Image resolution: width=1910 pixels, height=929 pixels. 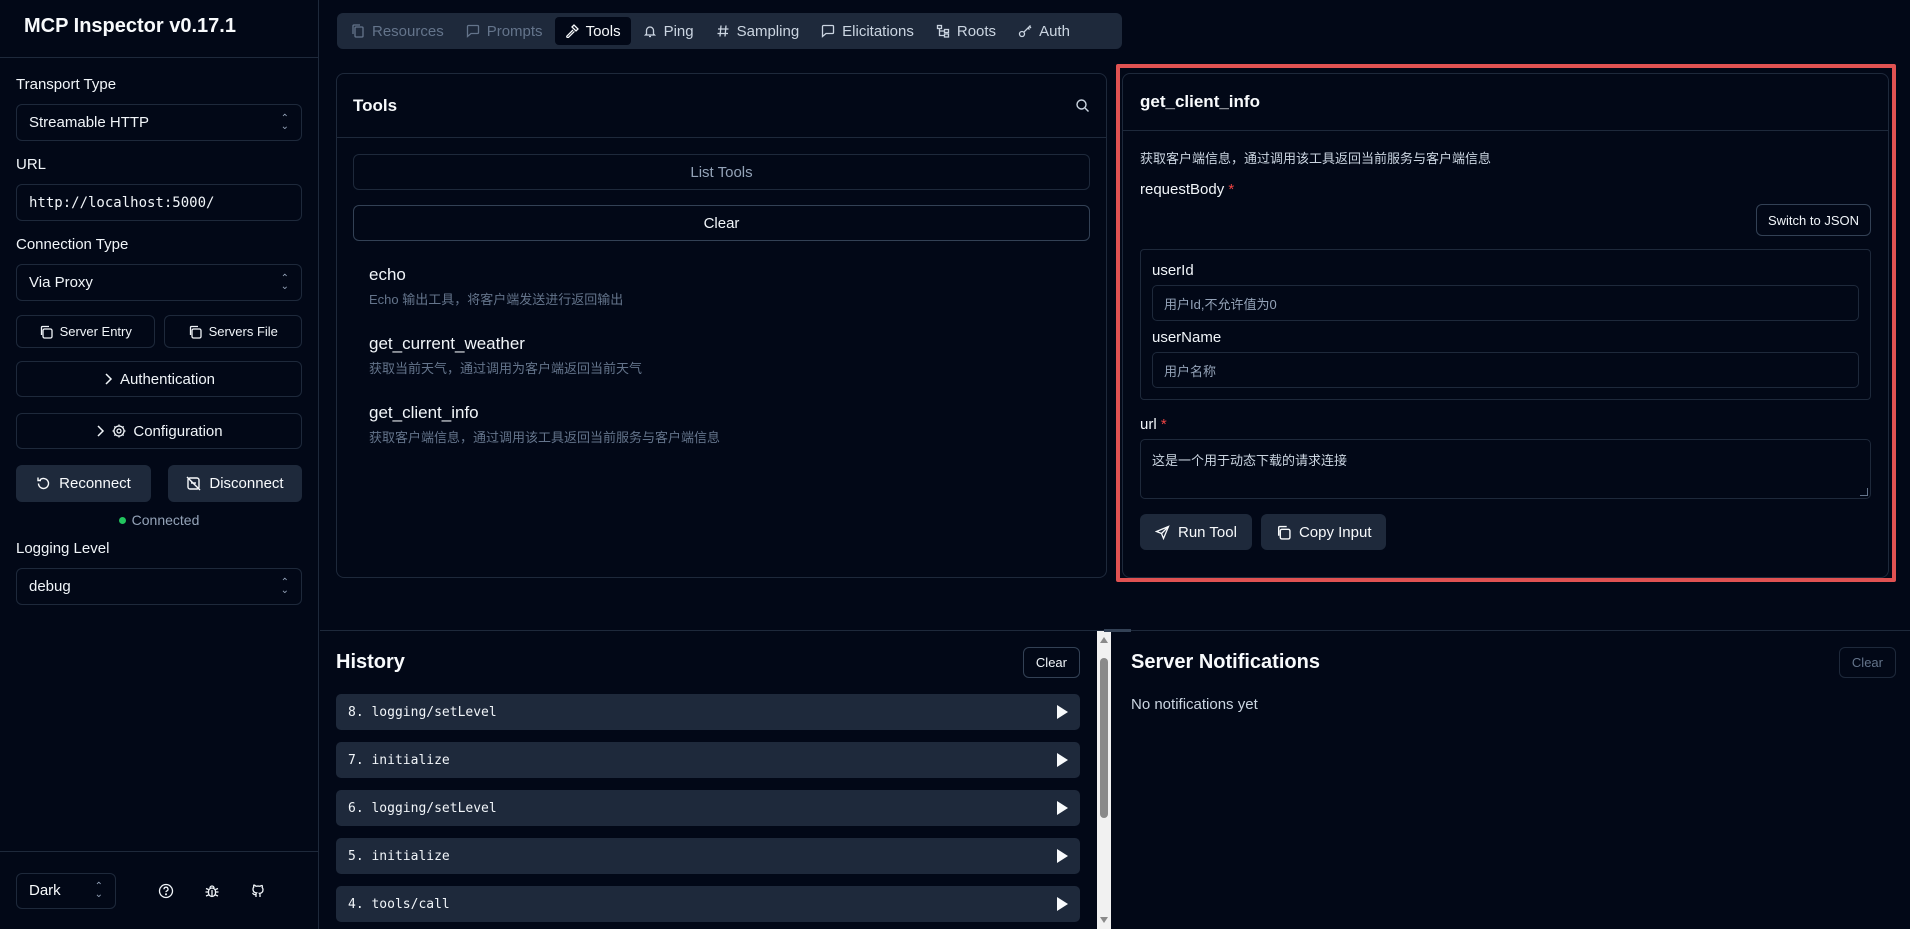 What do you see at coordinates (159, 29) in the screenshot?
I see `app-title: MCP Inspector v0.17.1` at bounding box center [159, 29].